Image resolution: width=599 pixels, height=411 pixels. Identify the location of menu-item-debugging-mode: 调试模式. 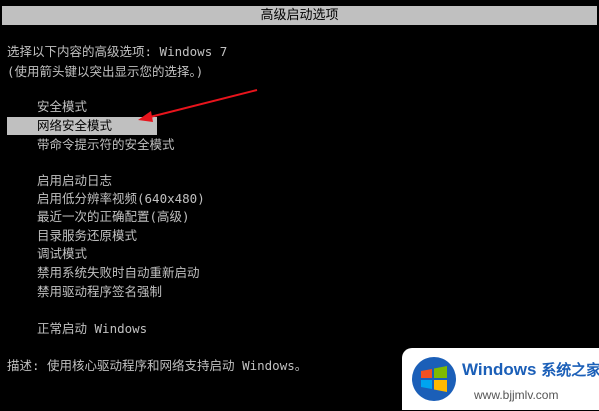
(62, 254).